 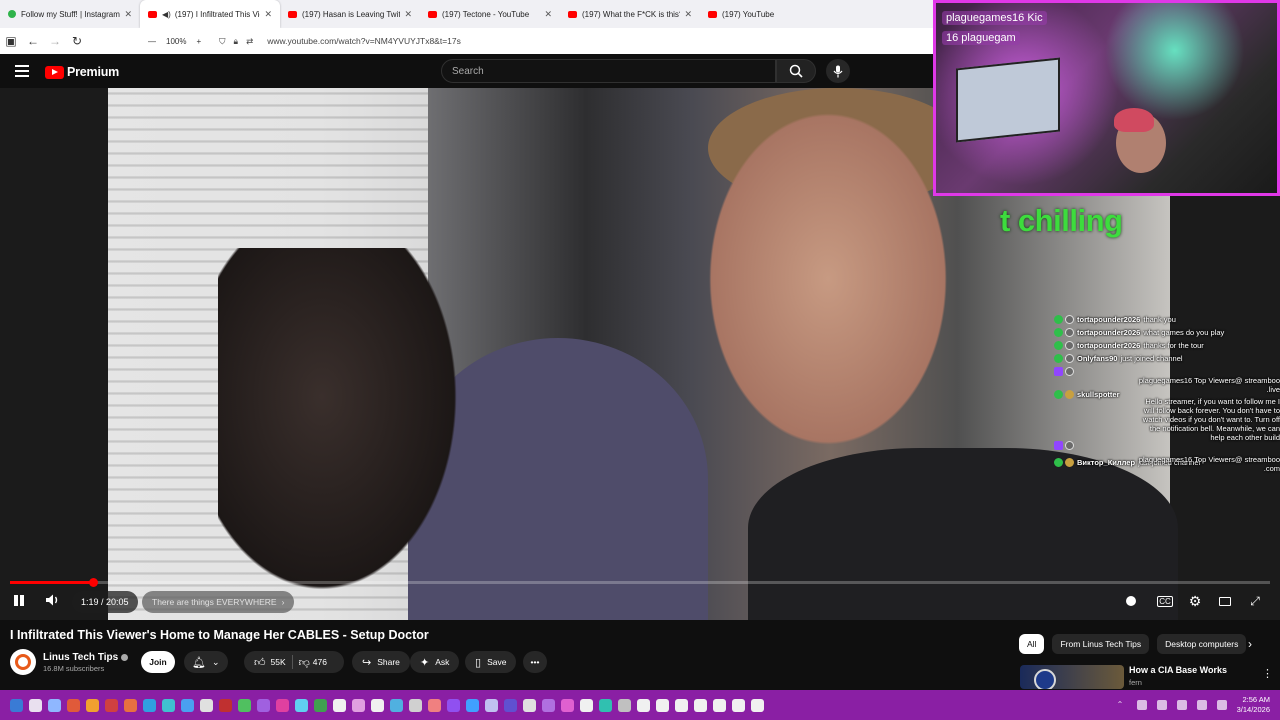 What do you see at coordinates (1255, 601) in the screenshot?
I see `fullscreen-button: ⤢` at bounding box center [1255, 601].